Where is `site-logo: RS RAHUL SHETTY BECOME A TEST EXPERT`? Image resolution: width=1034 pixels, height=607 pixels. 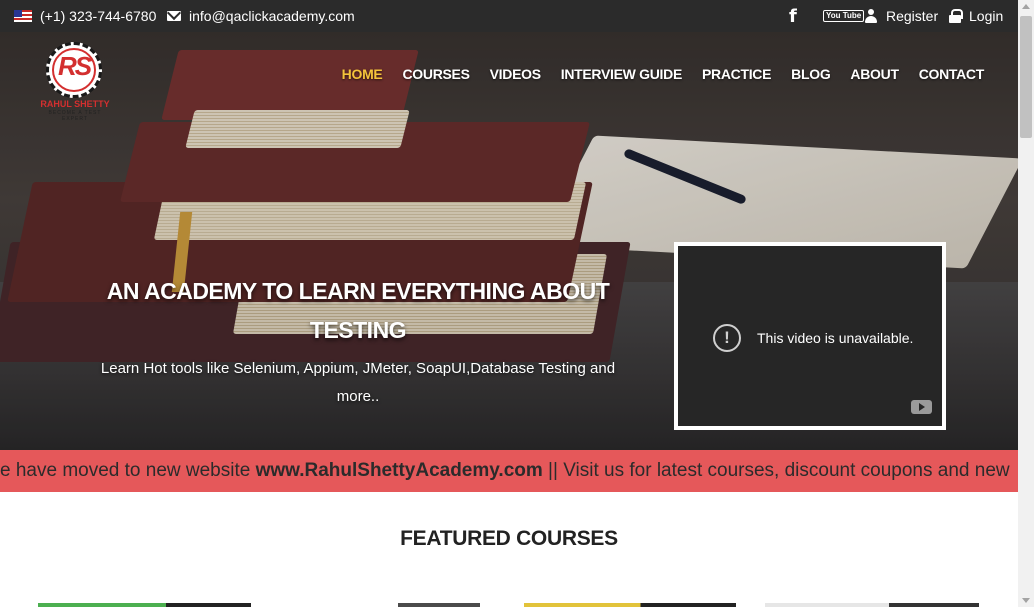
site-logo: RS RAHUL SHETTY BECOME A TEST EXPERT is located at coordinates (75, 81).